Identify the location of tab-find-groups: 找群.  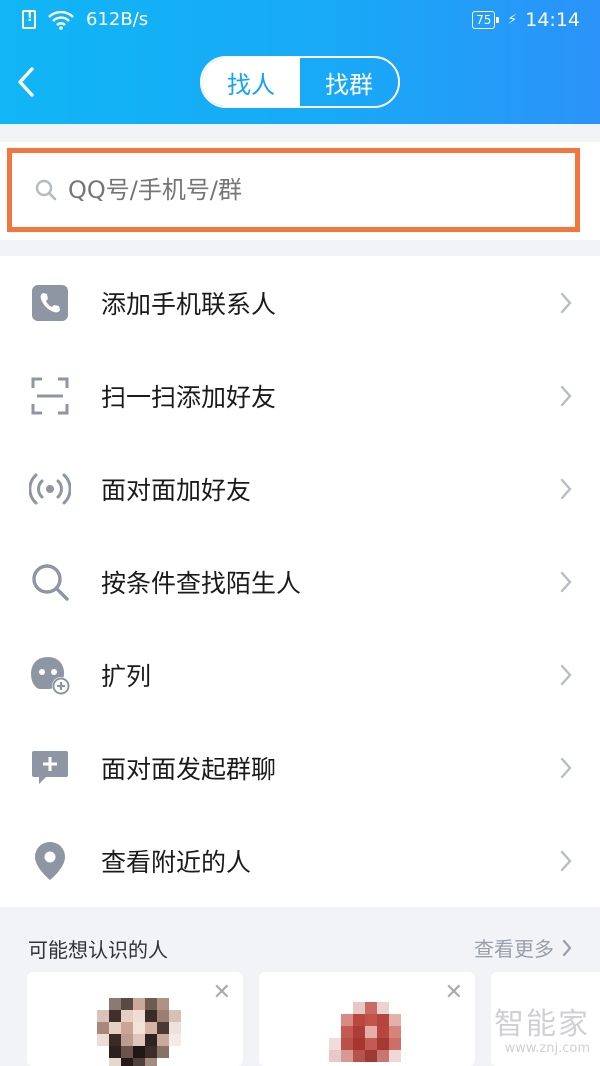
(349, 82).